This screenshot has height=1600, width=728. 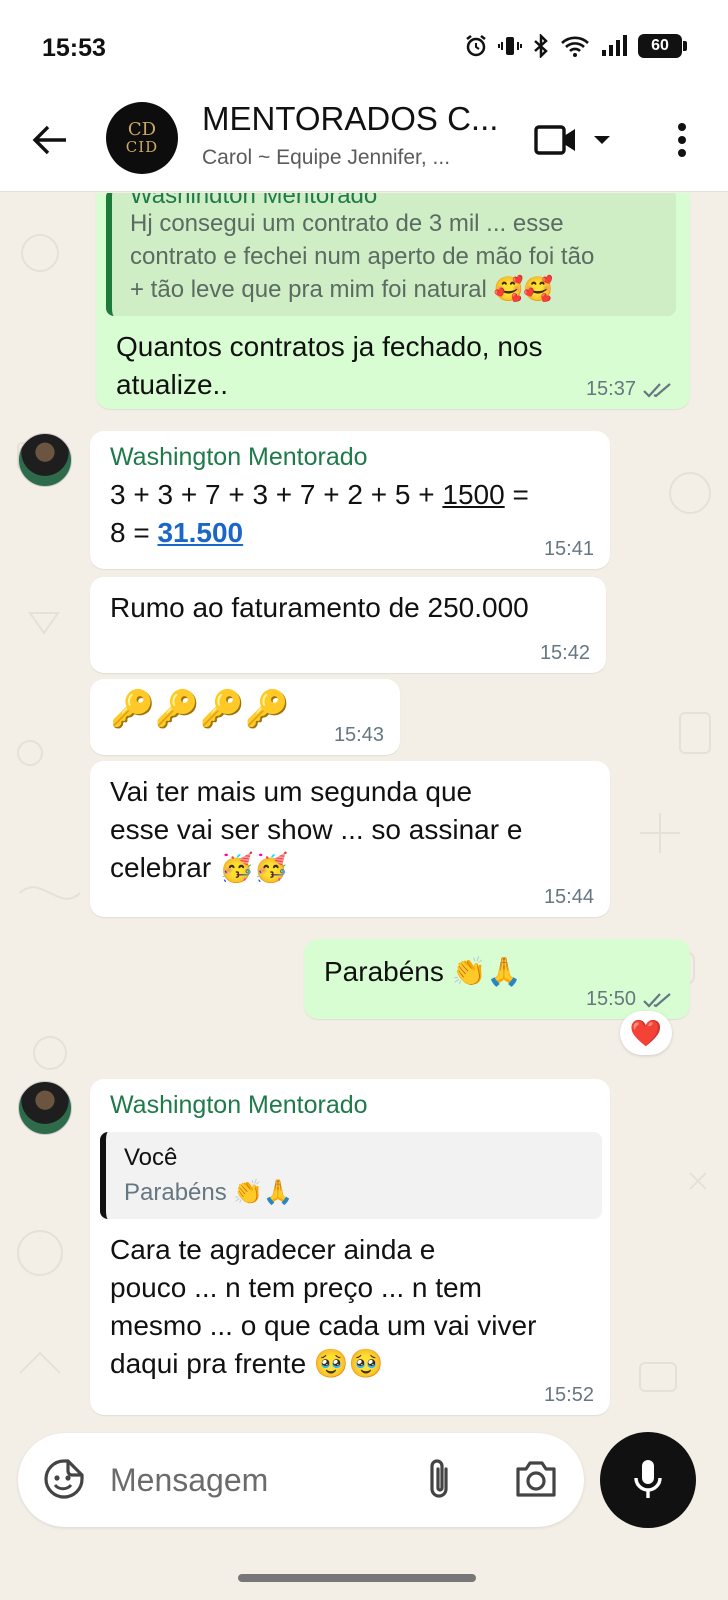 I want to click on back-button, so click(x=50, y=140).